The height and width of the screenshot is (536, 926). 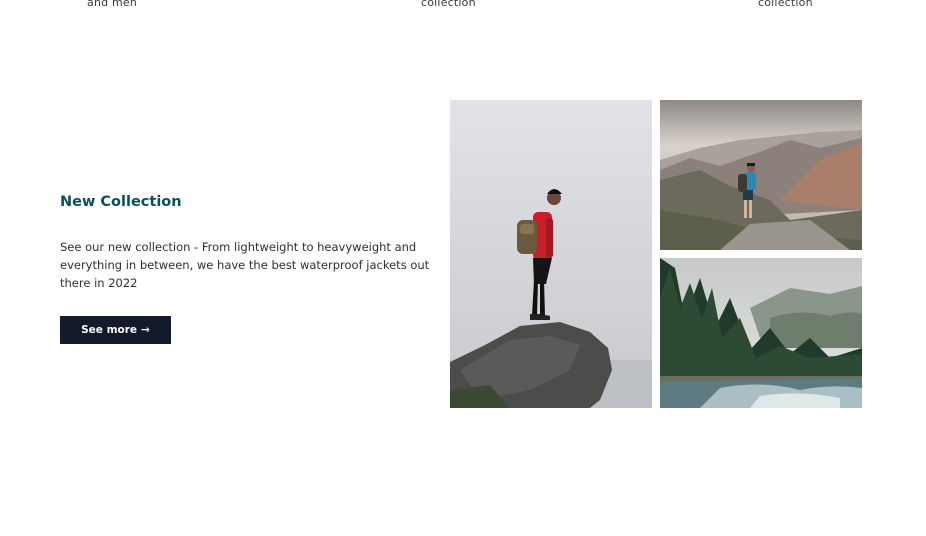 I want to click on top-caption-3: collection, so click(x=785, y=4).